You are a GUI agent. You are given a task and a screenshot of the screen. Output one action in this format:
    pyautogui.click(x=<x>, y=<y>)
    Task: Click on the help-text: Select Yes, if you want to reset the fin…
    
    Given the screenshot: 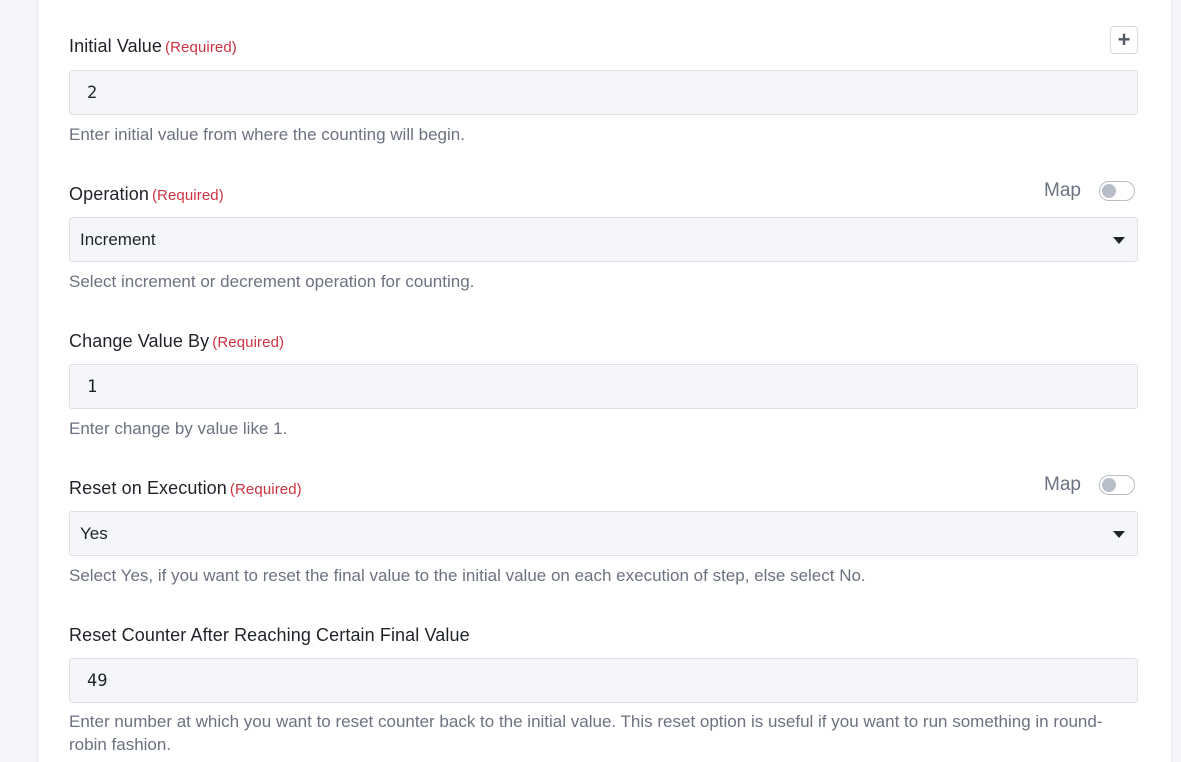 What is the action you would take?
    pyautogui.click(x=467, y=575)
    